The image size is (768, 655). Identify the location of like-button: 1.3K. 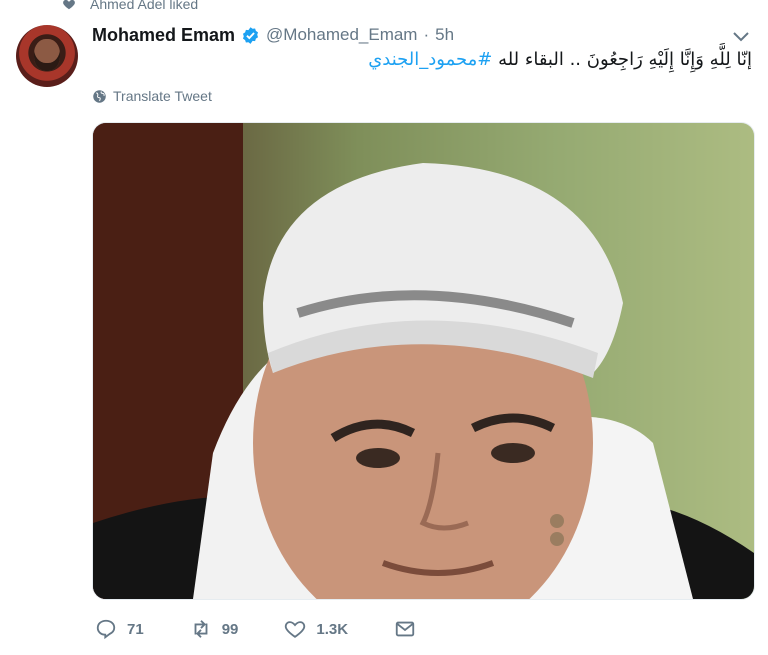
(316, 629).